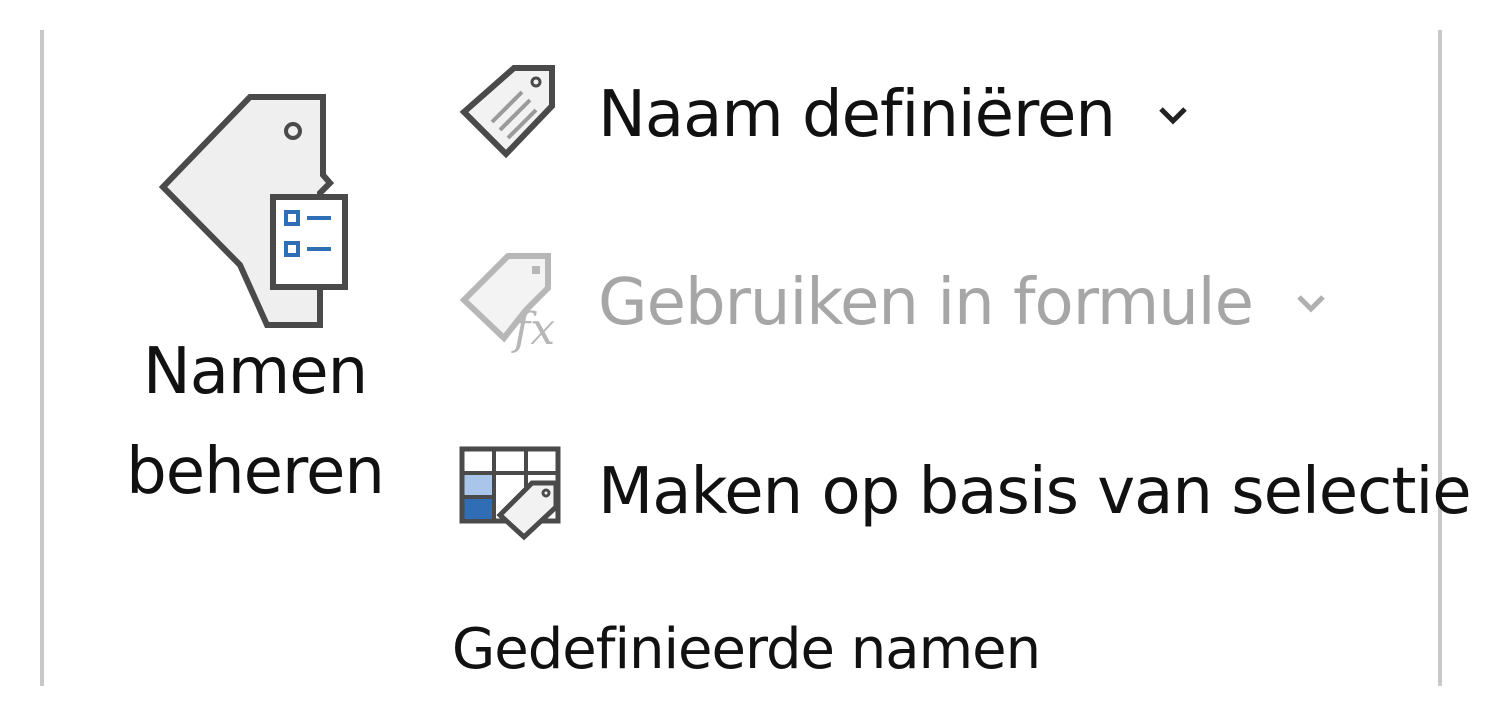 Image resolution: width=1488 pixels, height=720 pixels. What do you see at coordinates (1035, 492) in the screenshot?
I see `create-from-selection-label: Maken op basis van selectie` at bounding box center [1035, 492].